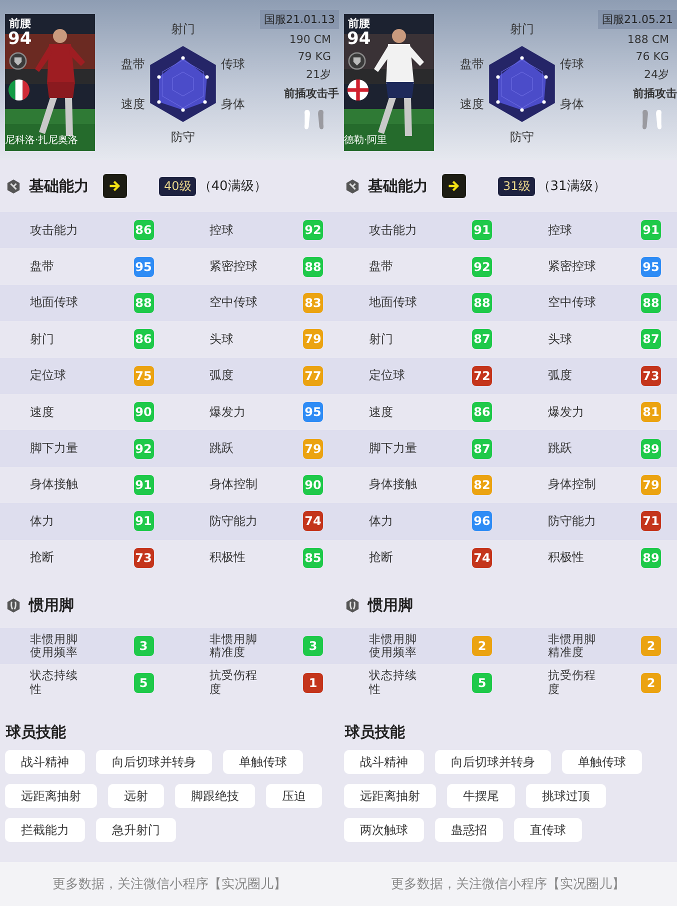 This screenshot has height=906, width=677. What do you see at coordinates (572, 104) in the screenshot?
I see `radar-label: 身体` at bounding box center [572, 104].